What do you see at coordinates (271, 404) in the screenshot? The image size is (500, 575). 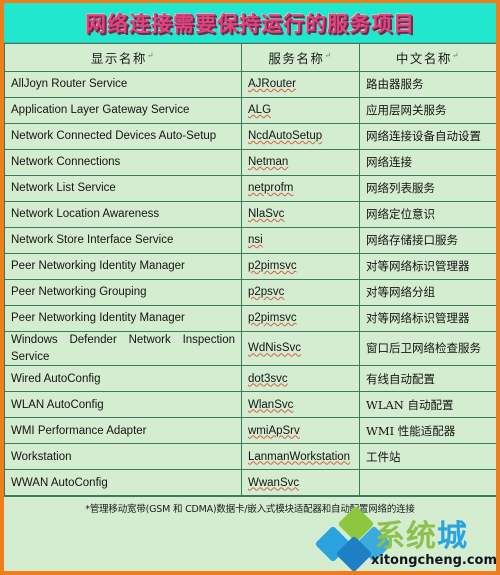 I see `service-name-text: WlanSvc` at bounding box center [271, 404].